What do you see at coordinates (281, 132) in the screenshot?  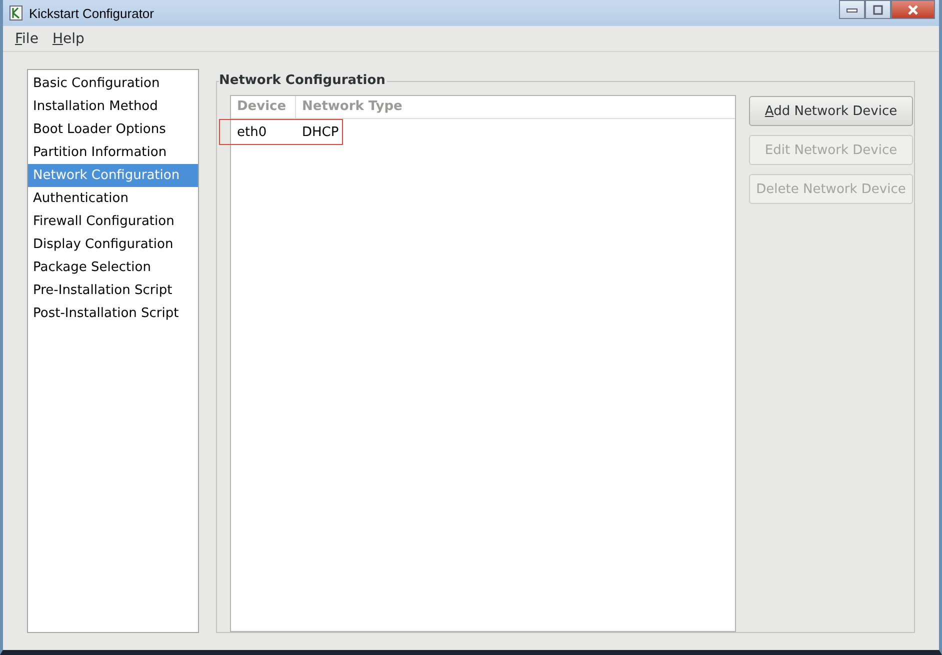 I see `table-row: eth0 DHCP` at bounding box center [281, 132].